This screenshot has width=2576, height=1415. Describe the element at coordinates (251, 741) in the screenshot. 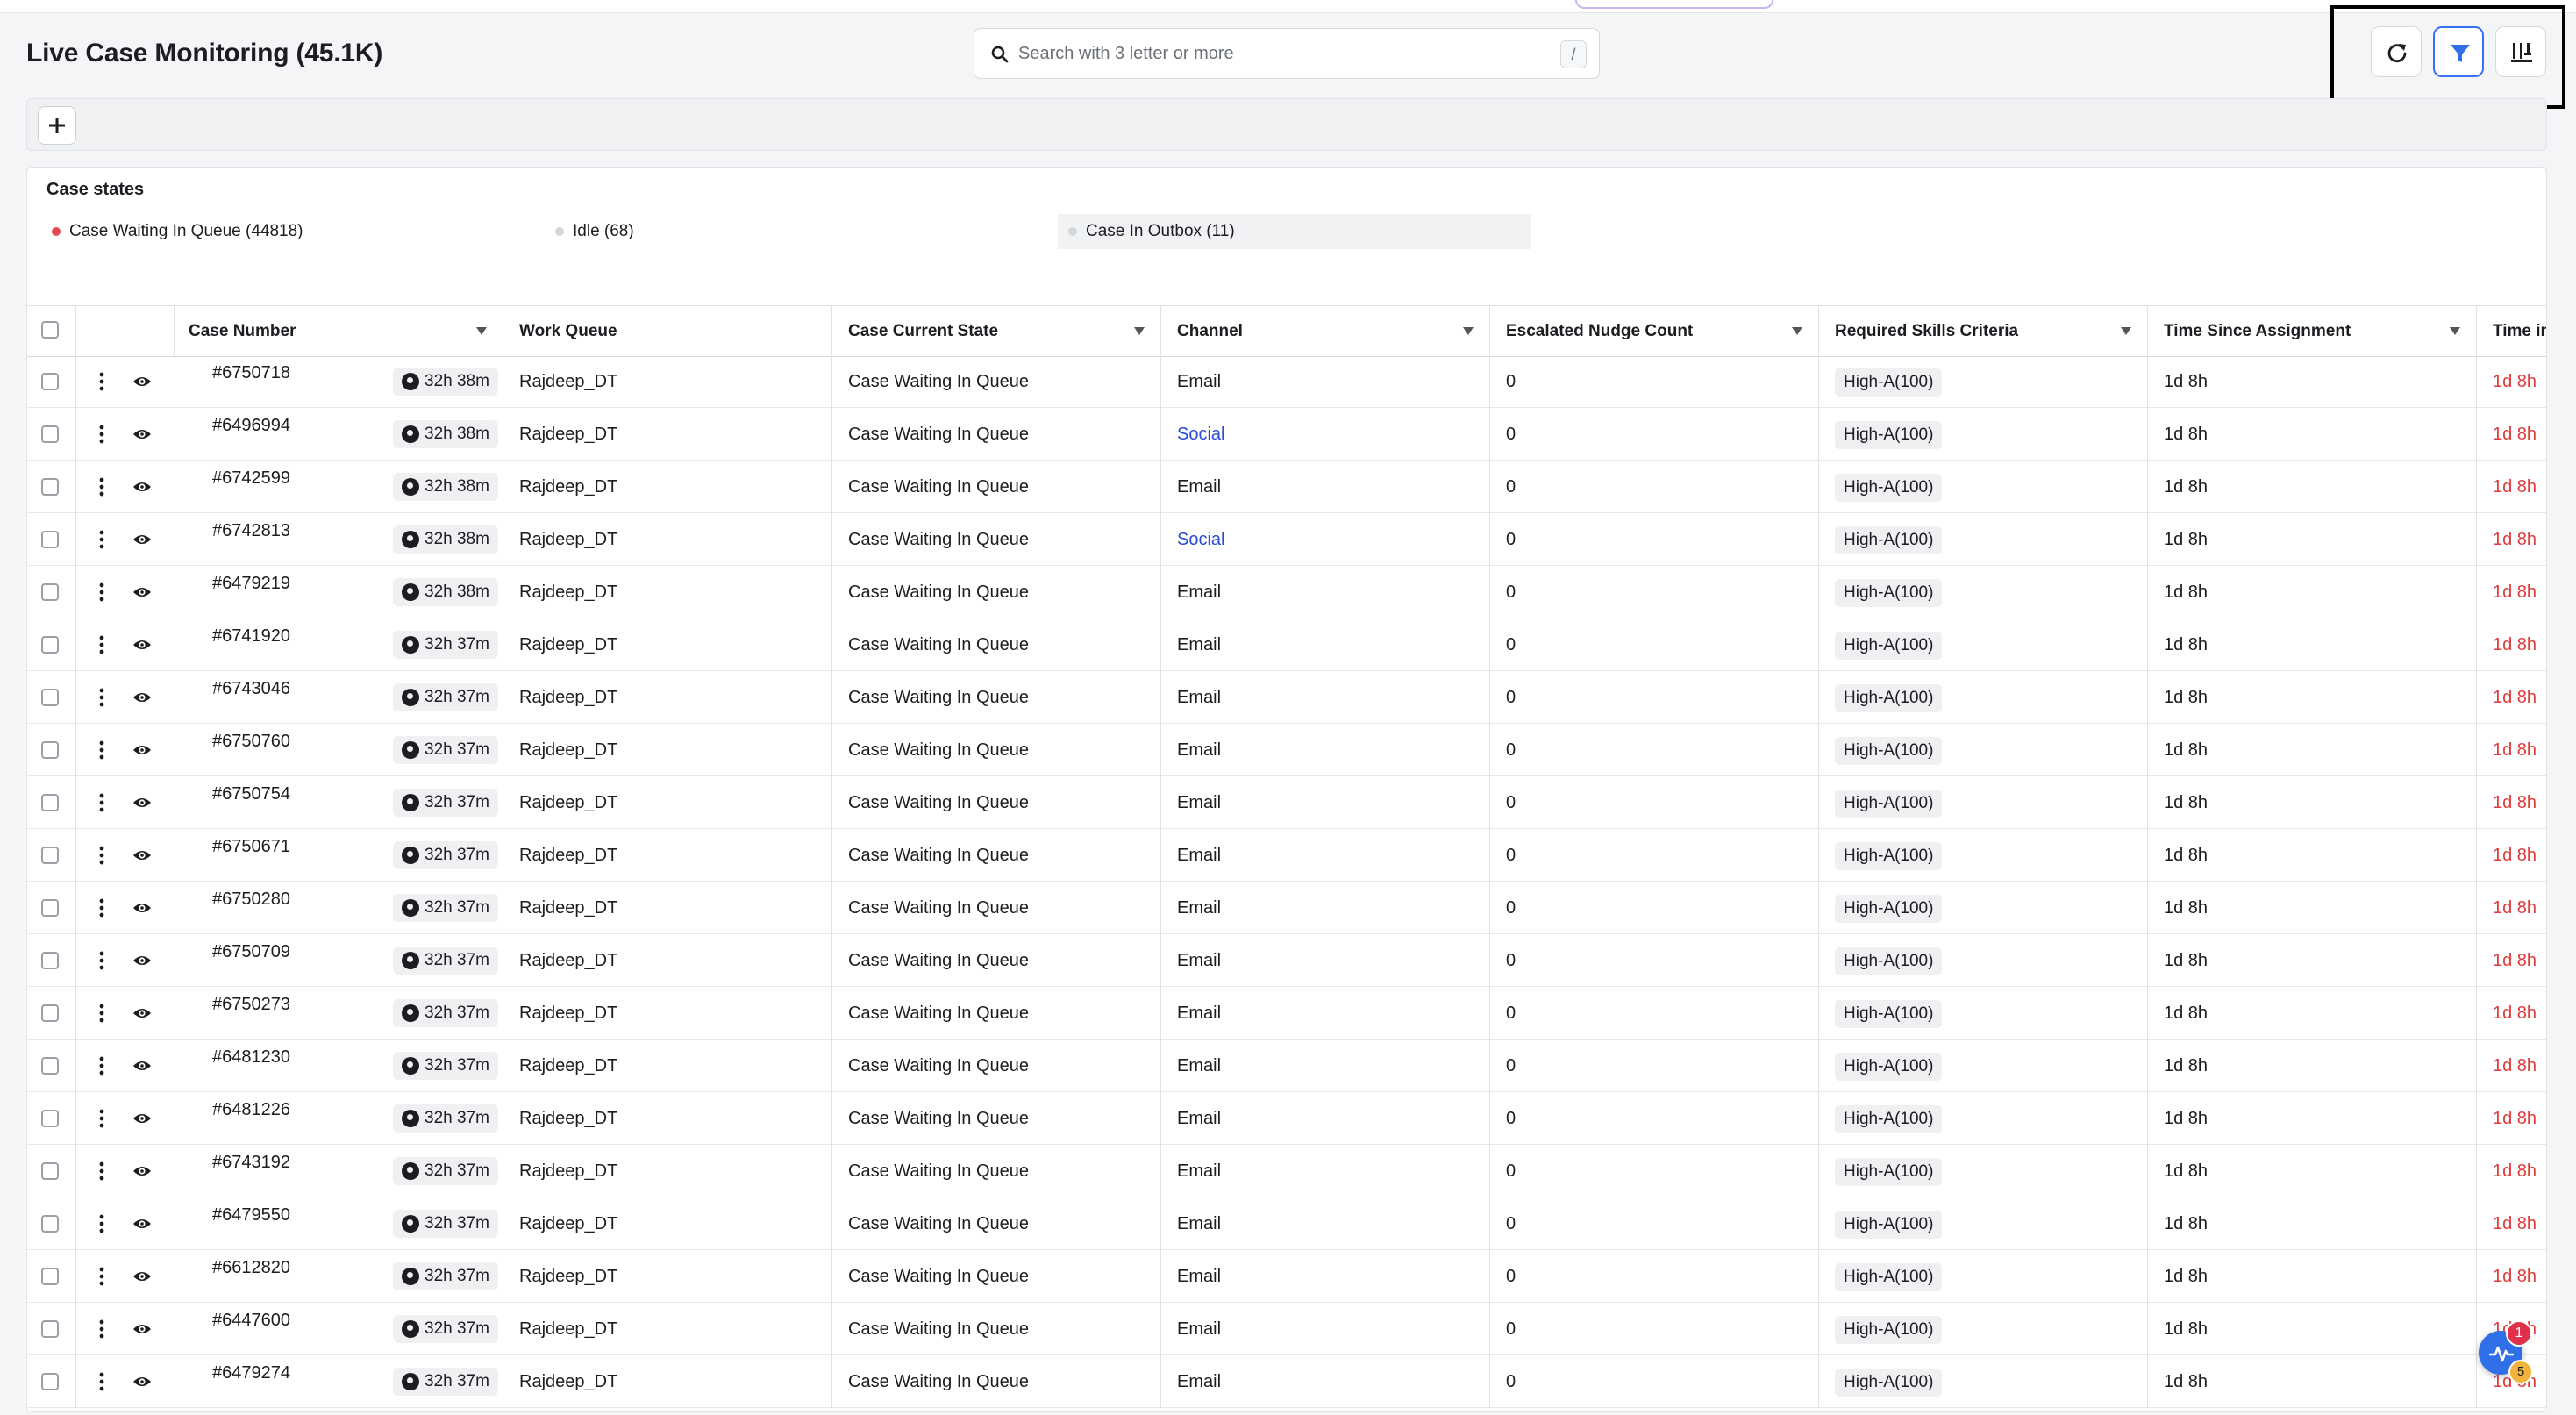

I see `case-number-link: #6750760` at that location.